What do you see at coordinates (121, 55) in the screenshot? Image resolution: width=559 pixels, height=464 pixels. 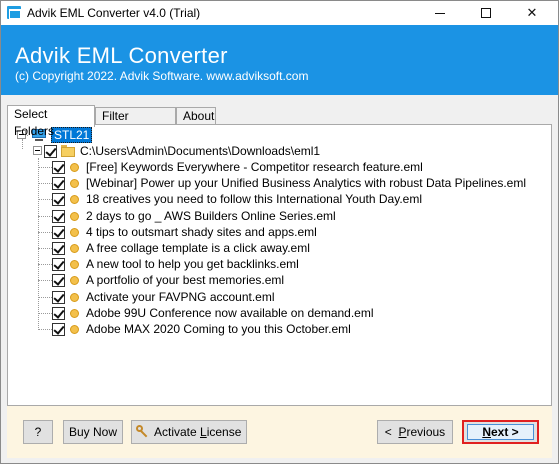 I see `app-title: Advik EML Converter` at bounding box center [121, 55].